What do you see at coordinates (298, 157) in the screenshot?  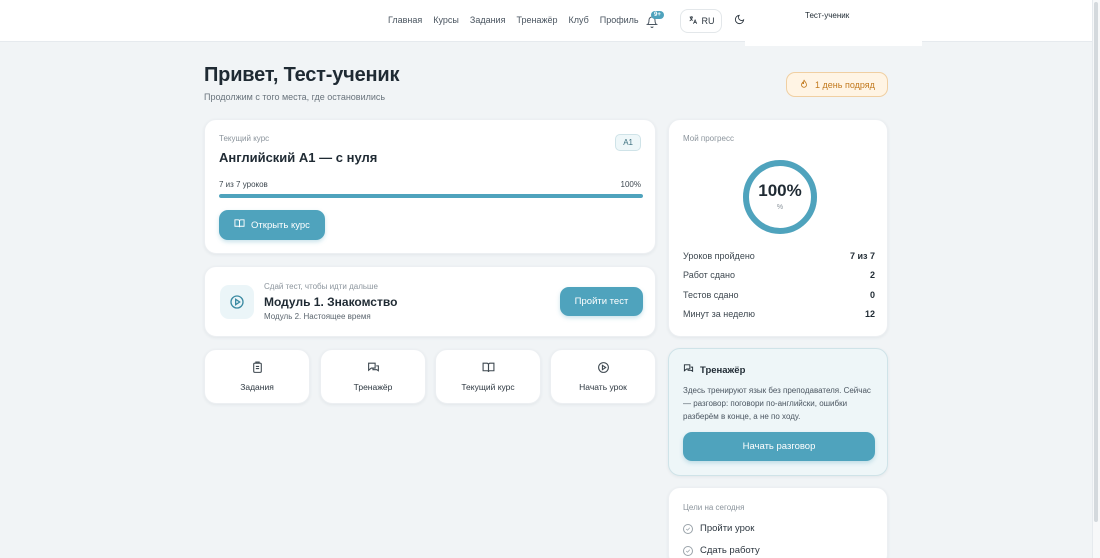 I see `course-title: Английский A1 — с нуля` at bounding box center [298, 157].